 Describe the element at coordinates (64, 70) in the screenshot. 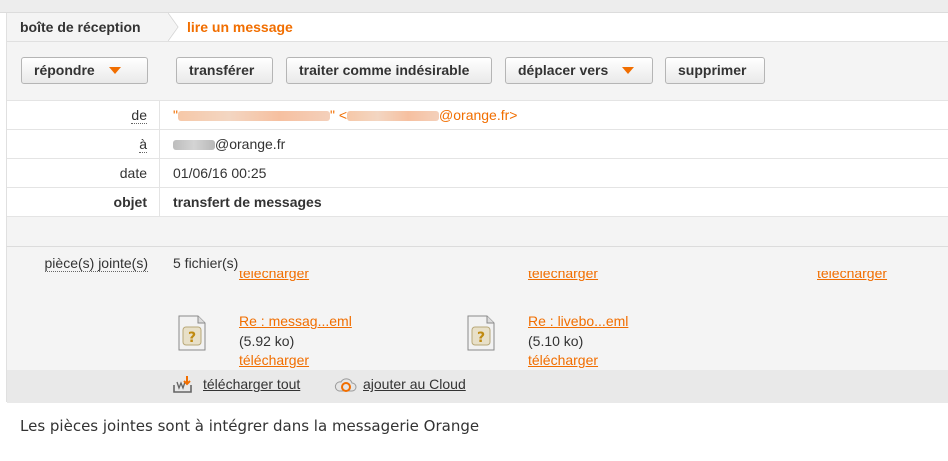

I see `reply-button-label: répondre` at that location.